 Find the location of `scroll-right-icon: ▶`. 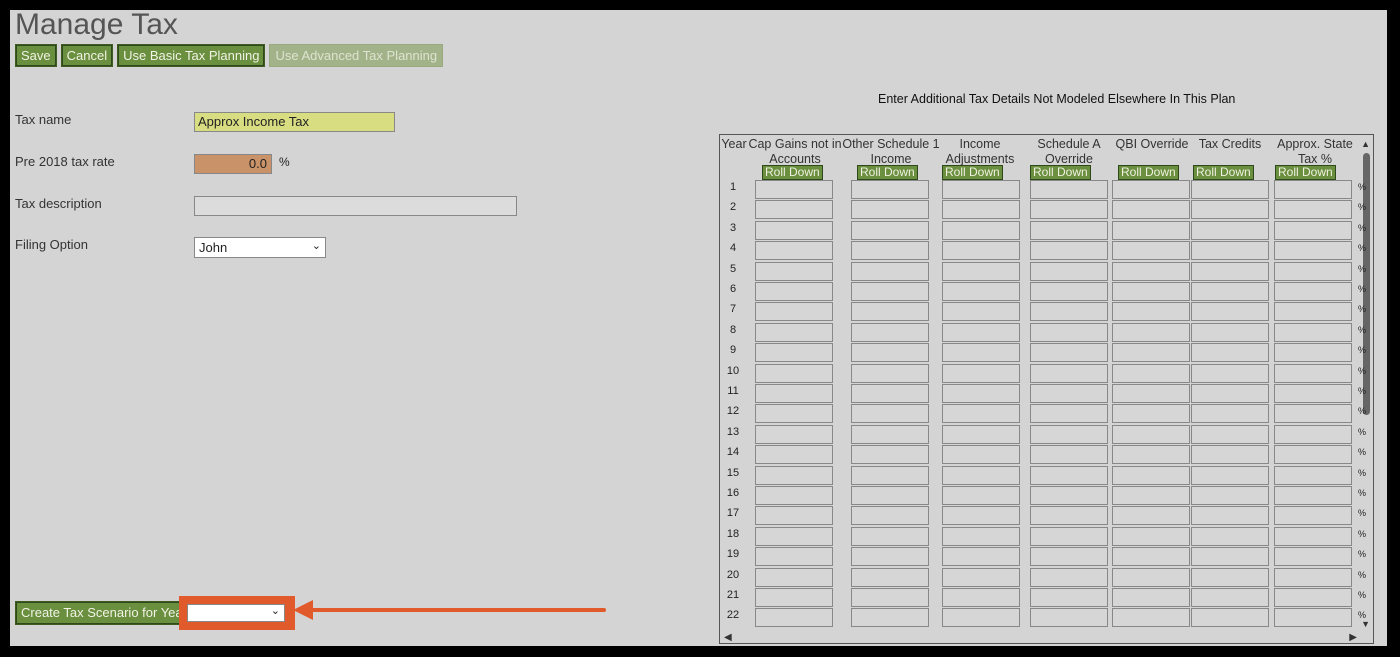

scroll-right-icon: ▶ is located at coordinates (1353, 637).